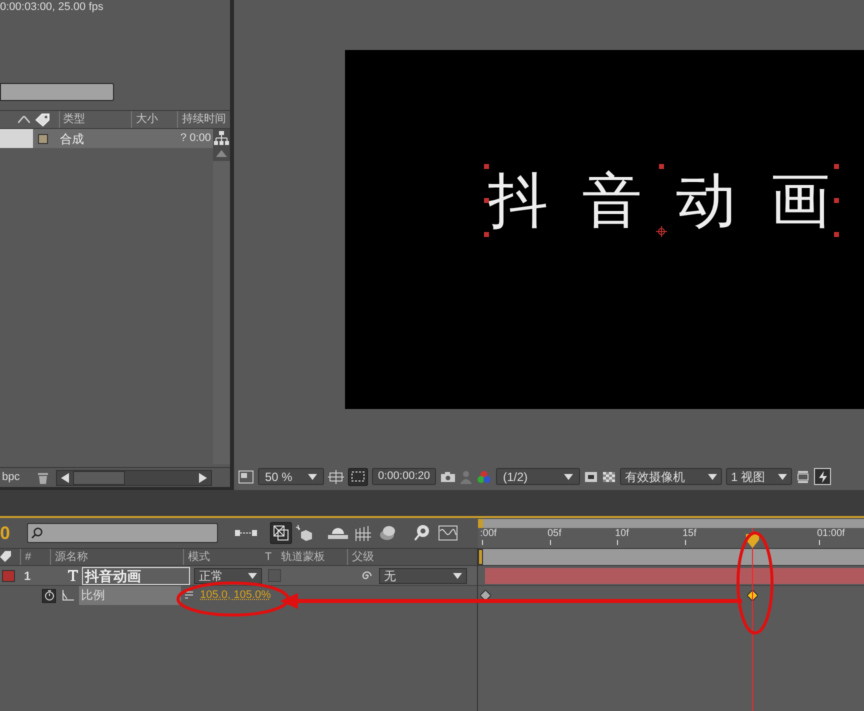 This screenshot has width=864, height=711. I want to click on anchor-point-icon, so click(661, 231).